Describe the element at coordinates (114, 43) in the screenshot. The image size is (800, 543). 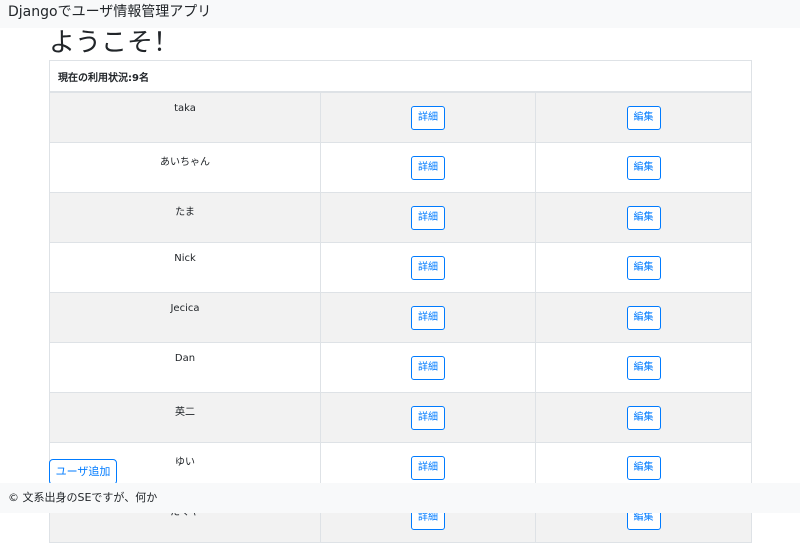
I see `page-title: ようこそ！` at that location.